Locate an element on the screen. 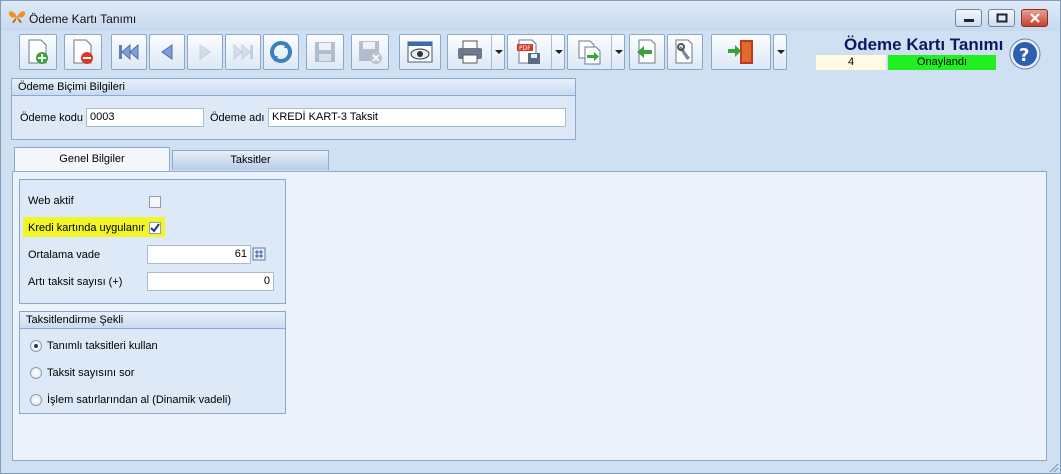  installment-mode-title: Taksitlendirme Şekli is located at coordinates (152, 320).